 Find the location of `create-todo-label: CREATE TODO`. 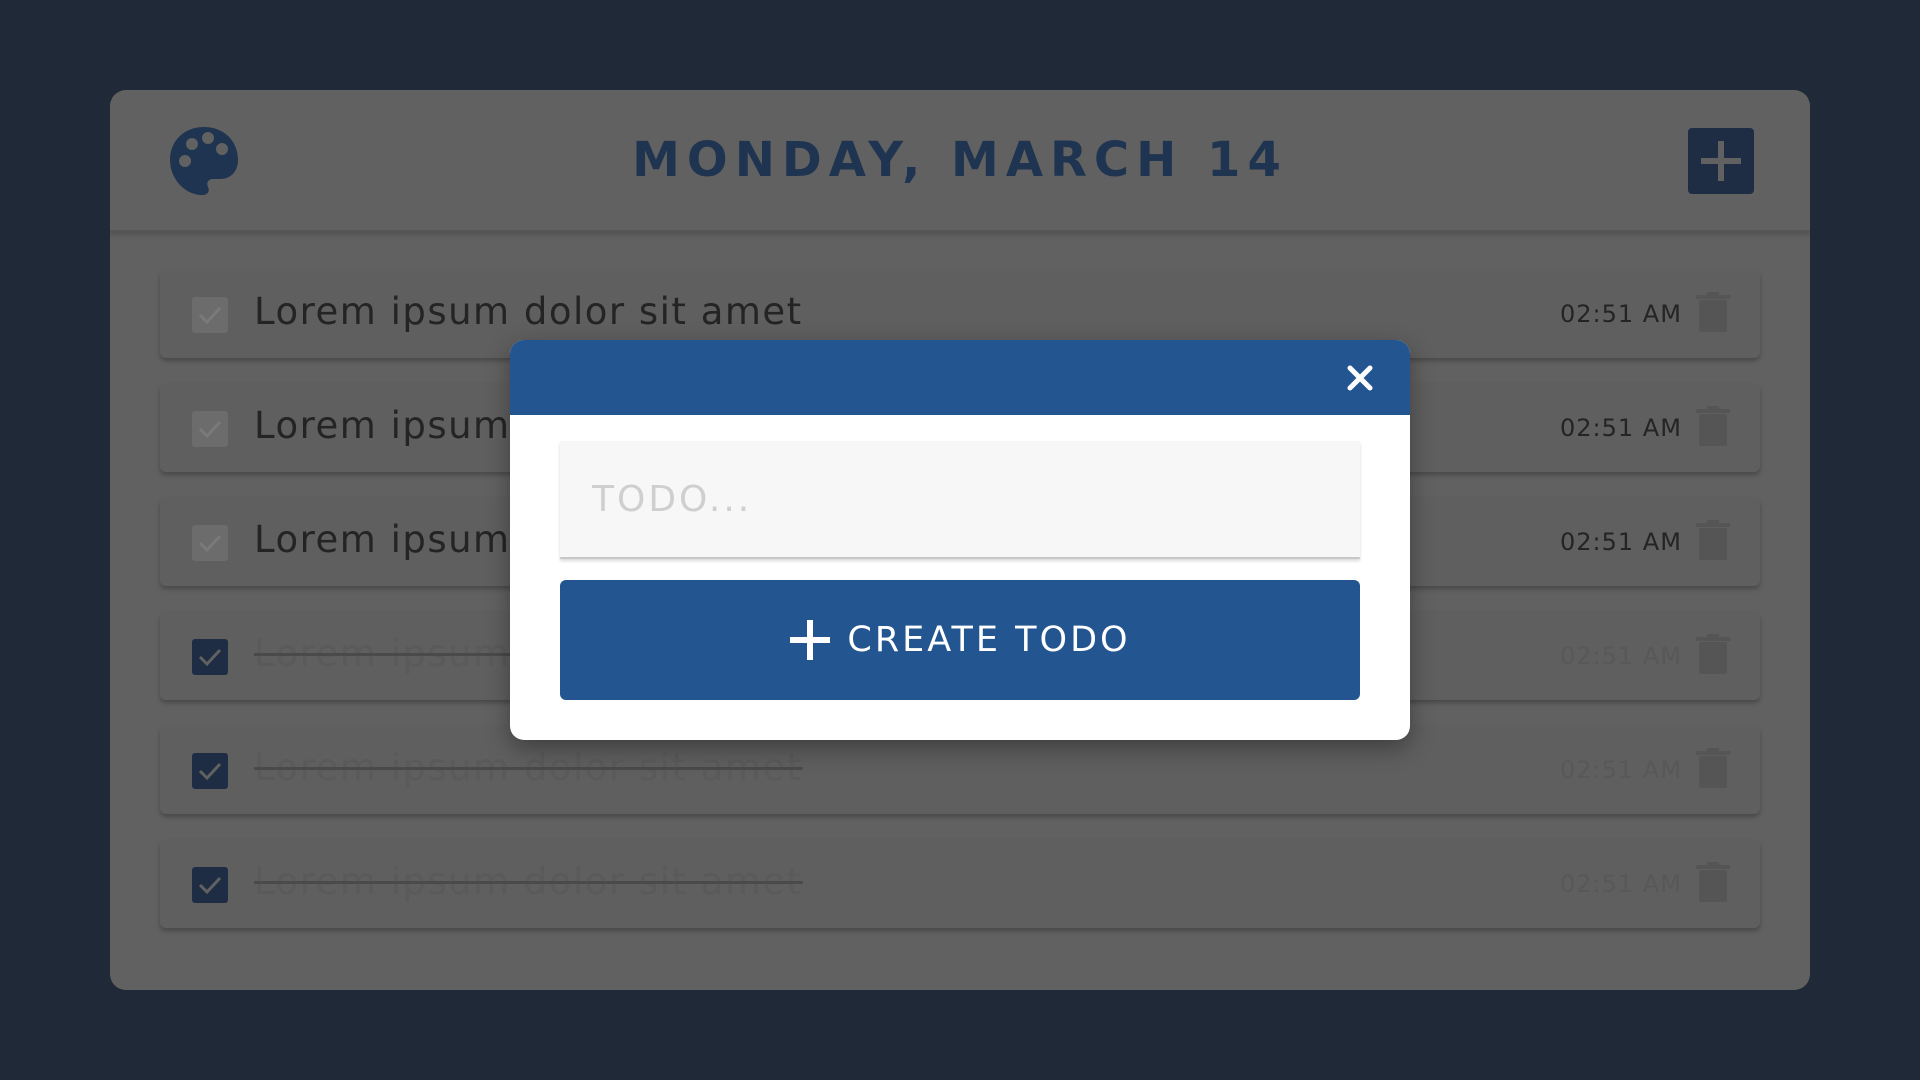

create-todo-label: CREATE TODO is located at coordinates (989, 640).